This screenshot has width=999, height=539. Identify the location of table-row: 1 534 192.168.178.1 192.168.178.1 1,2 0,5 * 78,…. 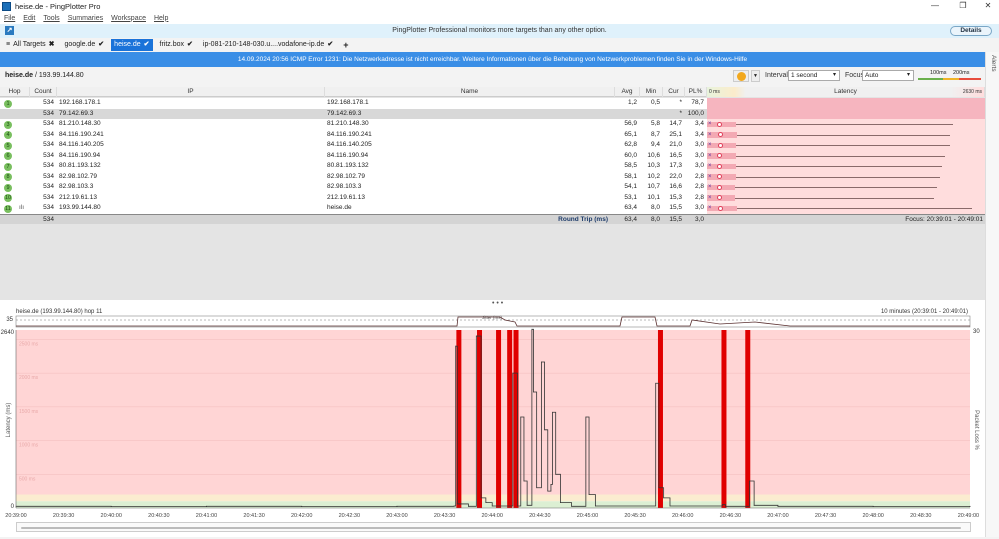
(492, 103).